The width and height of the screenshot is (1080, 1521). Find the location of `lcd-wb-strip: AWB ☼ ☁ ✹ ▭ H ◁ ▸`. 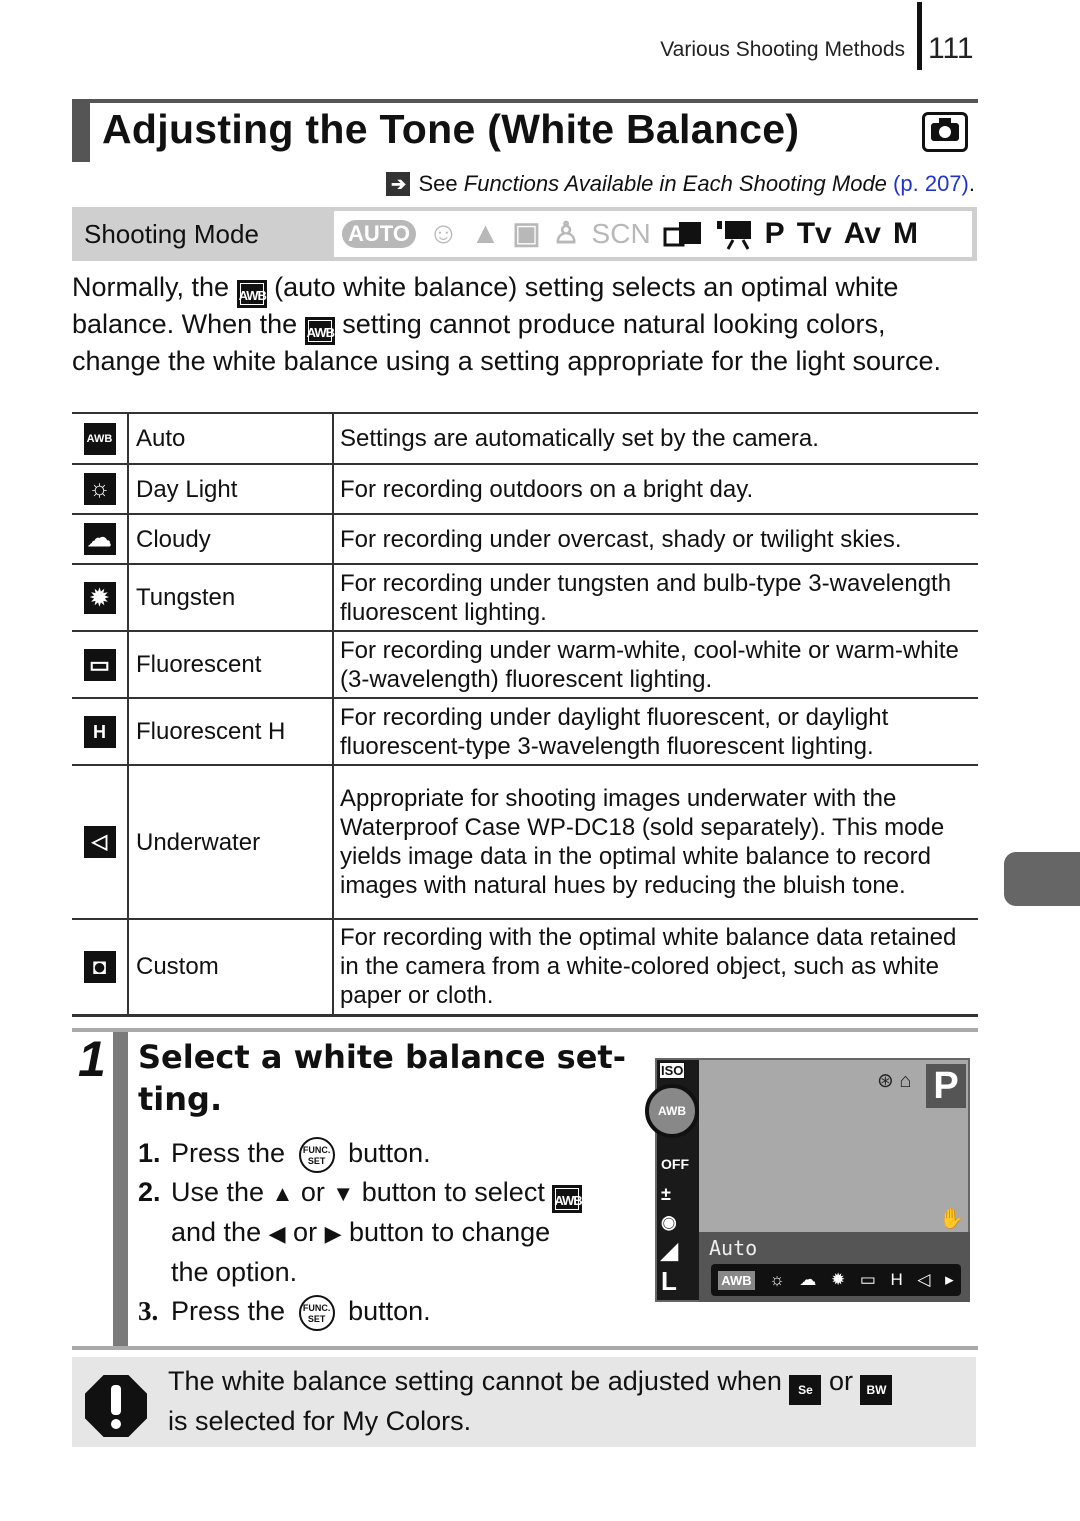

lcd-wb-strip: AWB ☼ ☁ ✹ ▭ H ◁ ▸ is located at coordinates (836, 1280).